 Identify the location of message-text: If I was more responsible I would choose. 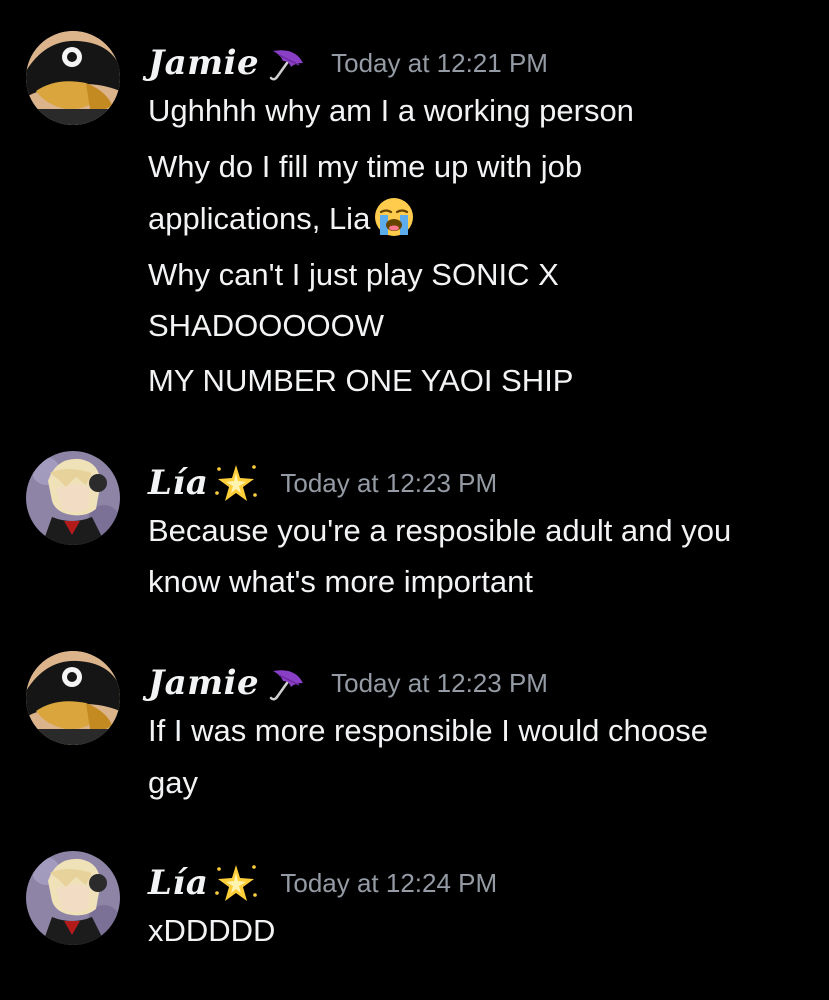
(428, 730).